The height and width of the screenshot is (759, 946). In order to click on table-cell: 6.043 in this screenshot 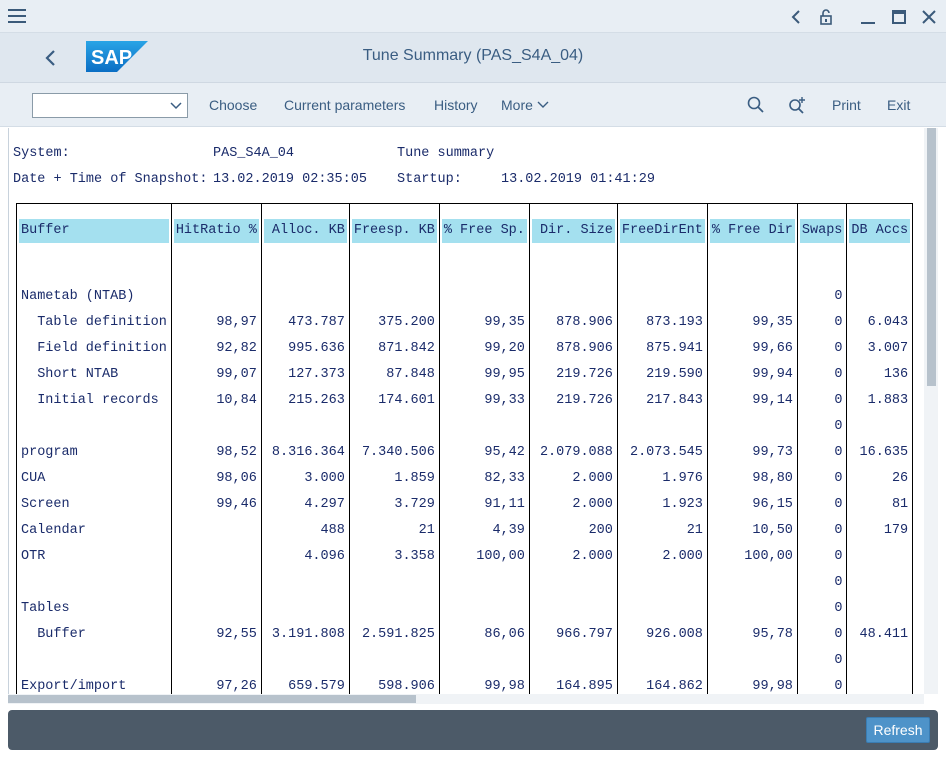, I will do `click(880, 322)`.